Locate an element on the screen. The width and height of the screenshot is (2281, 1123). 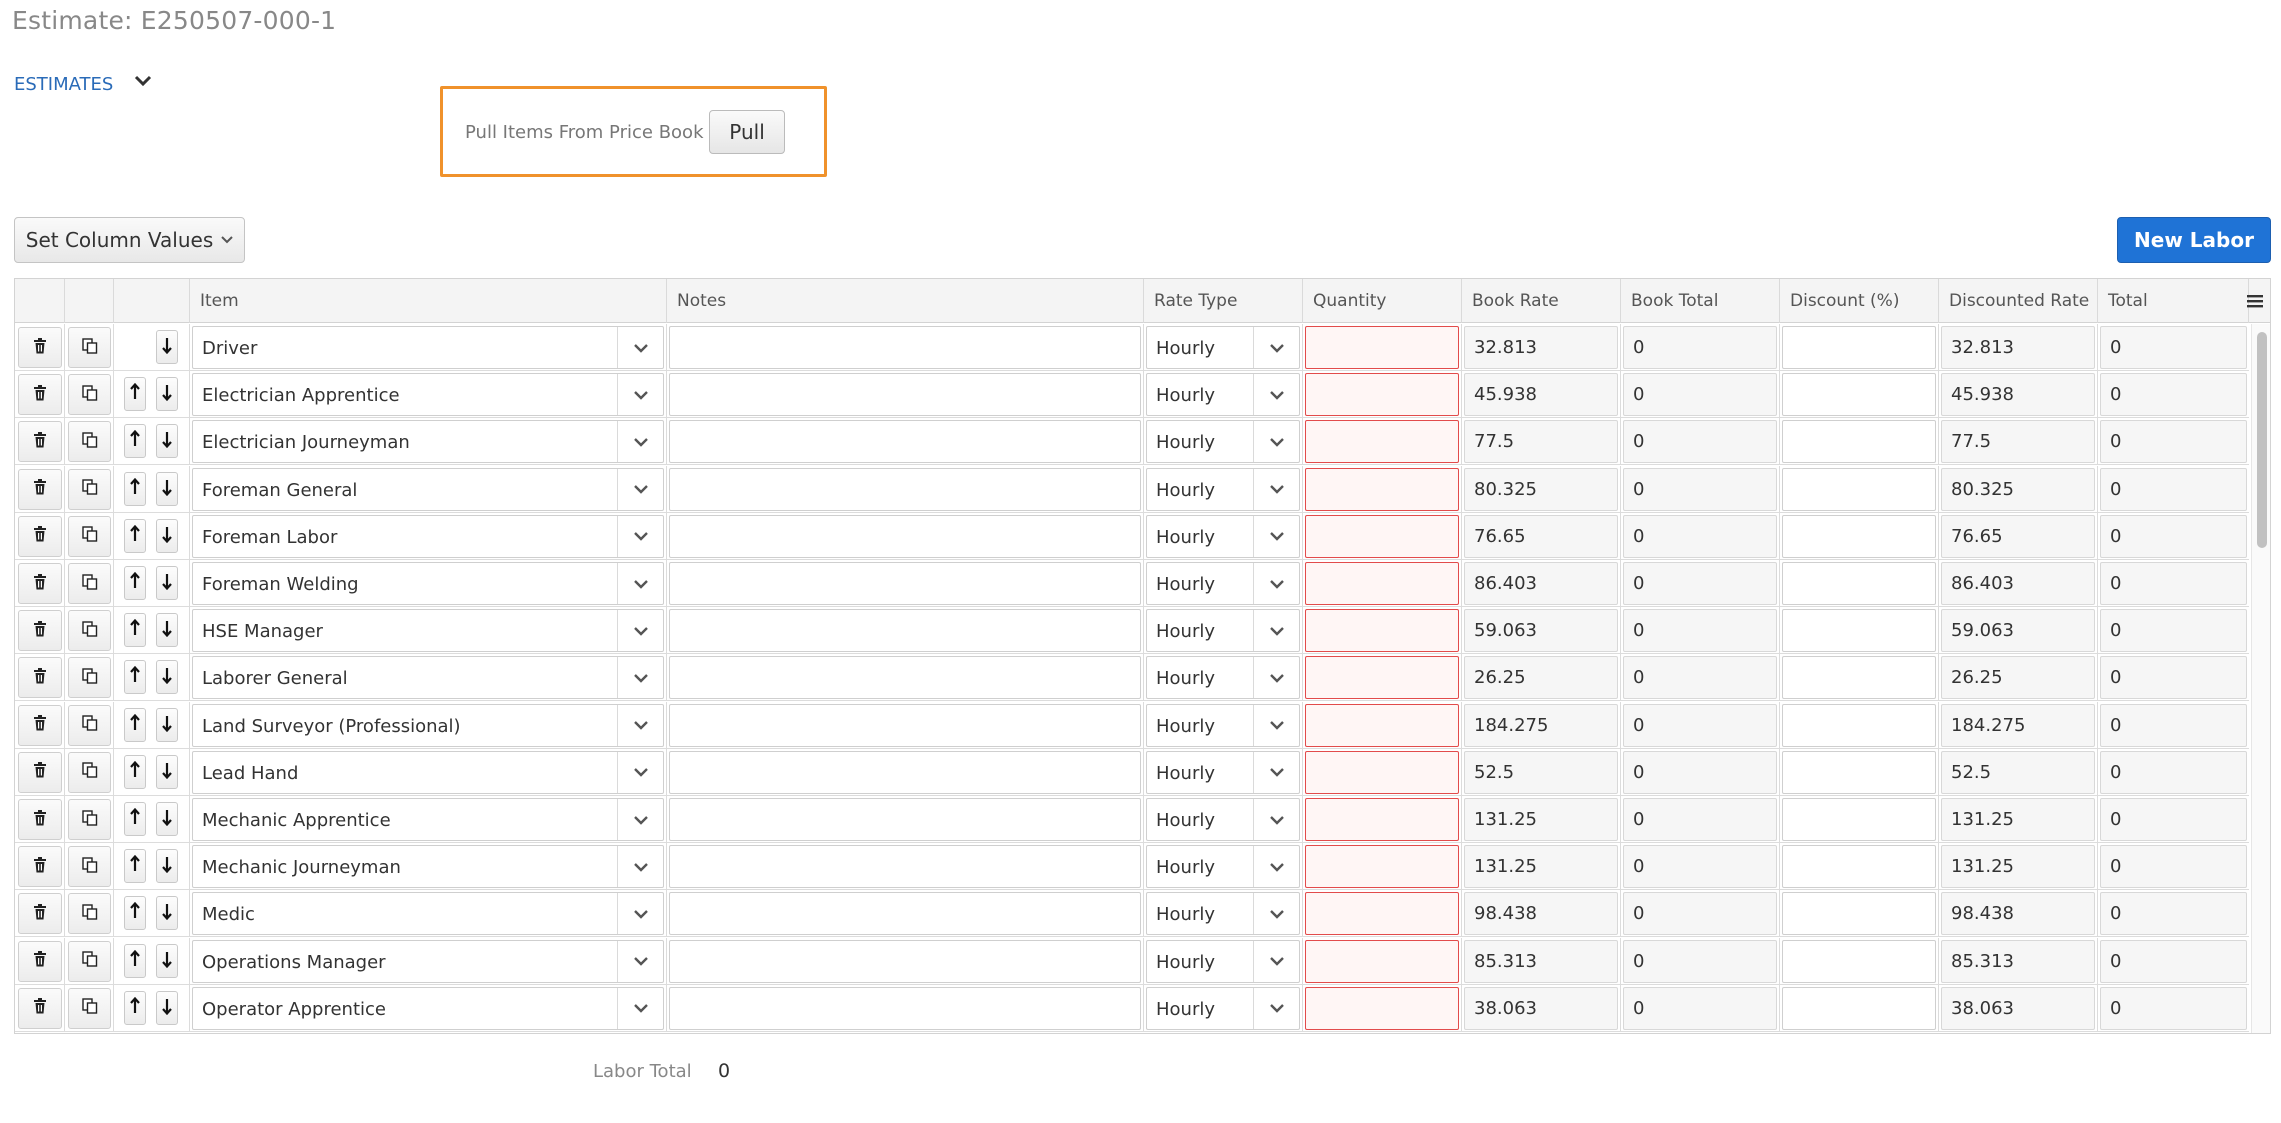
new-labor-button: New Labor is located at coordinates (2194, 240).